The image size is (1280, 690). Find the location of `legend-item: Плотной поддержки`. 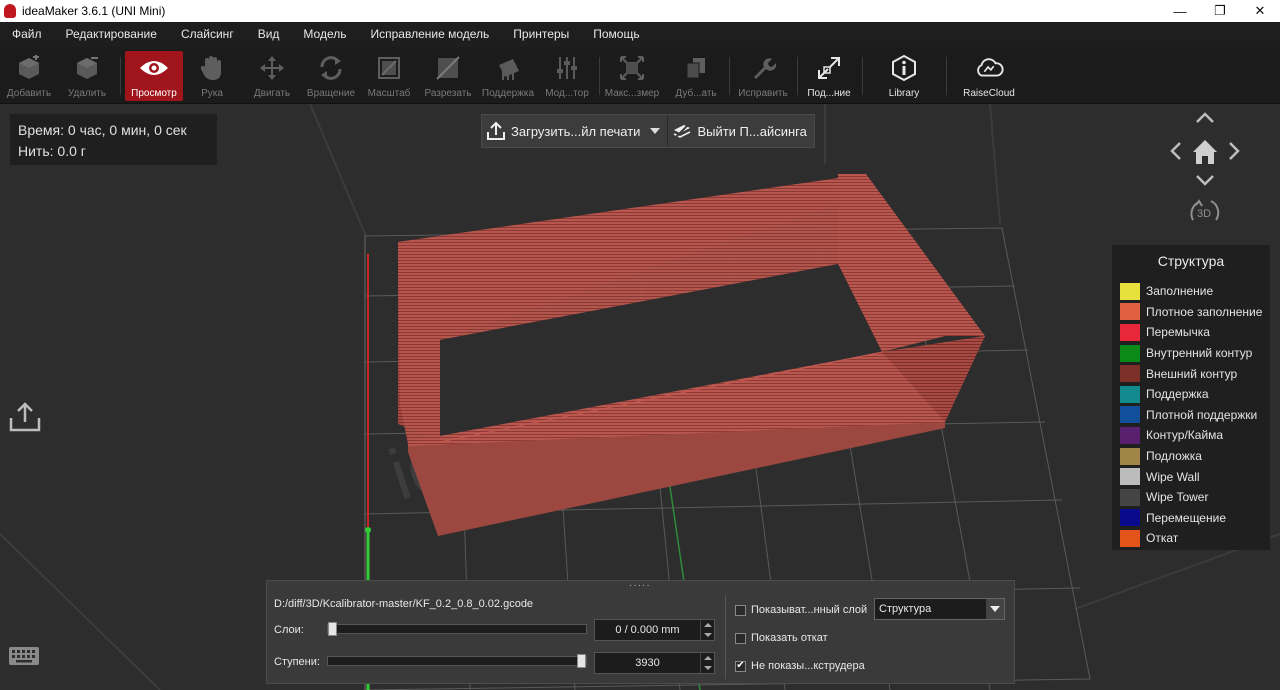

legend-item: Плотной поддержки is located at coordinates (1191, 415).